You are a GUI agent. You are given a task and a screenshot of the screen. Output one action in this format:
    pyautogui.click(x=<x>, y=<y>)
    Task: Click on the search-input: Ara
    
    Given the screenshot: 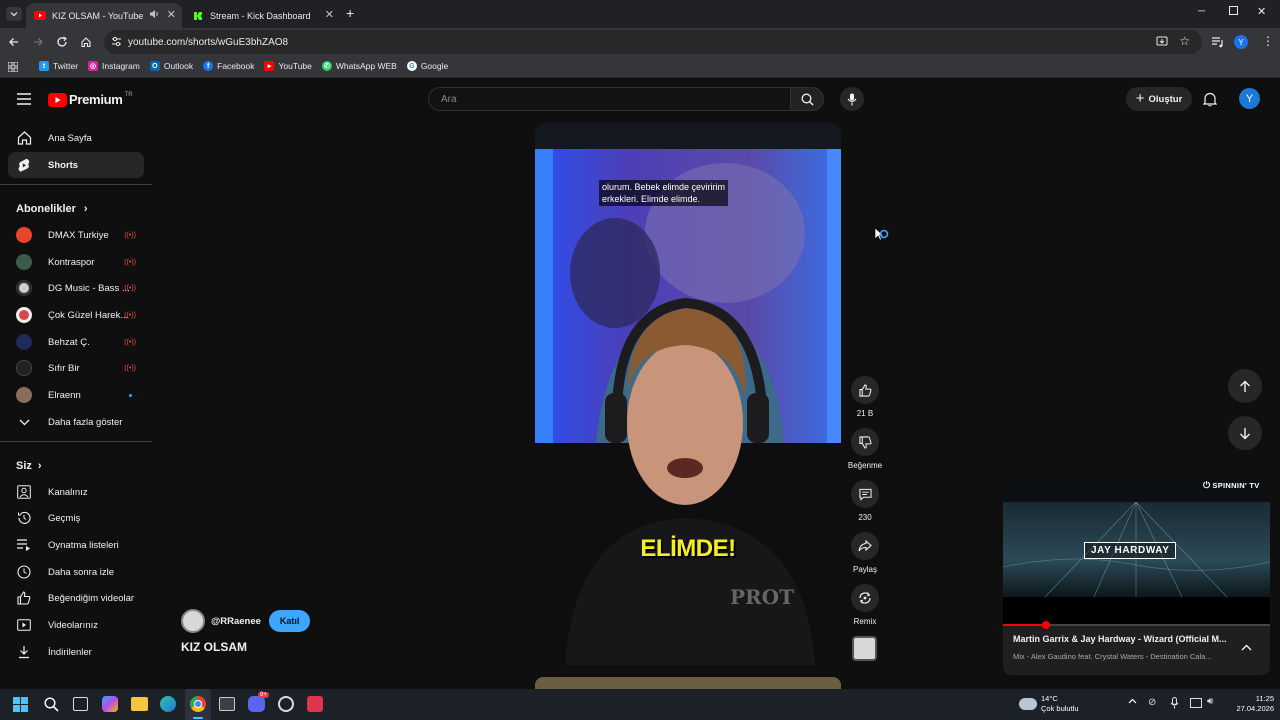 What is the action you would take?
    pyautogui.click(x=610, y=99)
    